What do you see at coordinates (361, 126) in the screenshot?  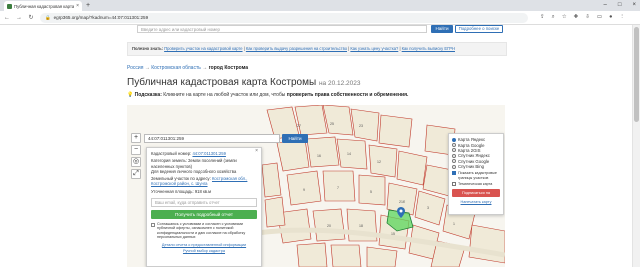 I see `svg-text: 23` at bounding box center [361, 126].